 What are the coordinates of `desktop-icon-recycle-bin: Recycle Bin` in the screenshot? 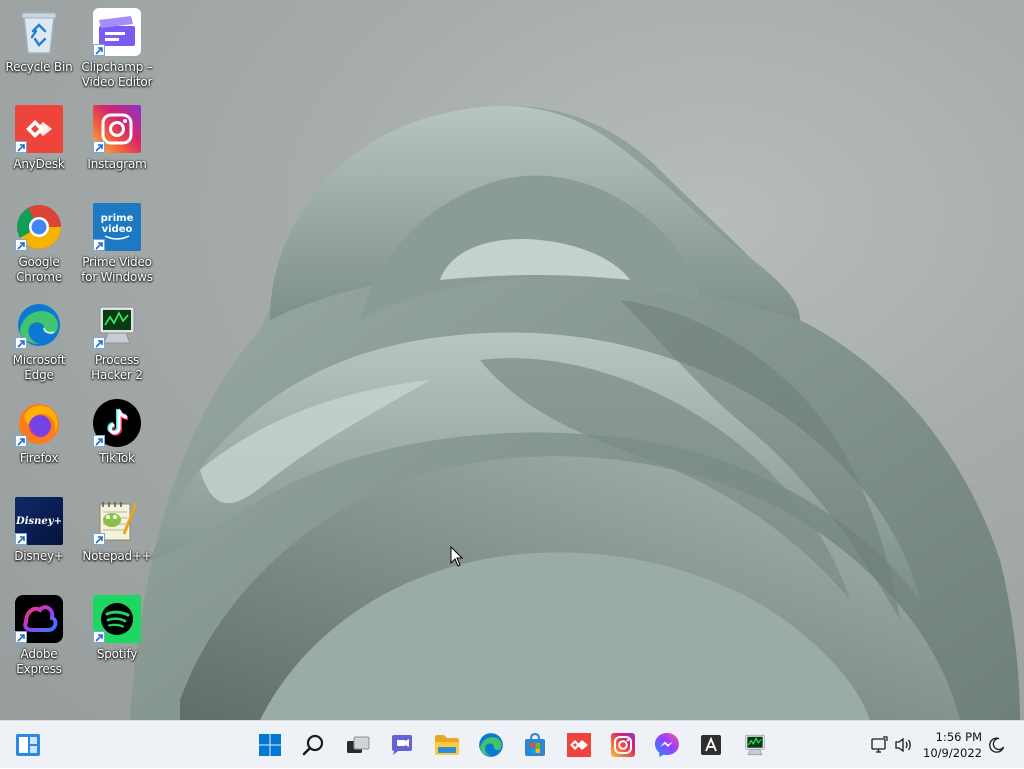 It's located at (39, 41).